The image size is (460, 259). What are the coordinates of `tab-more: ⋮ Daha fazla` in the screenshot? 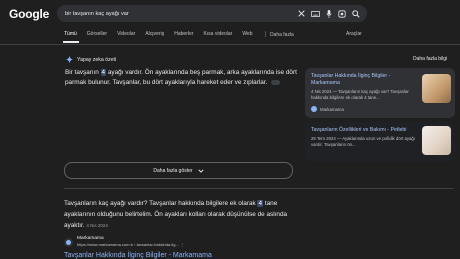 It's located at (278, 34).